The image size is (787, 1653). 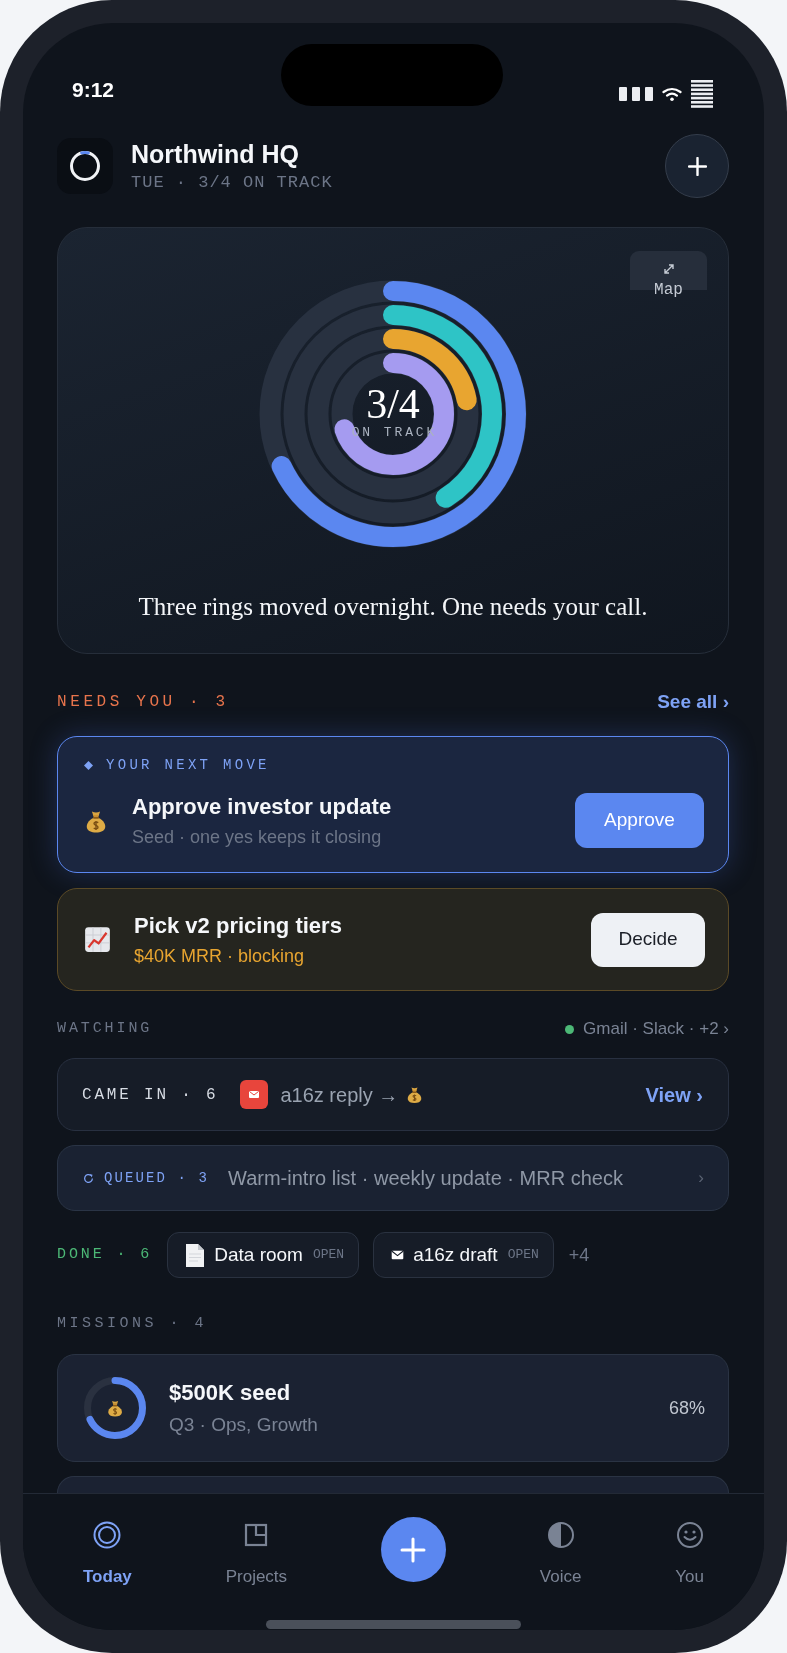 What do you see at coordinates (195, 1255) in the screenshot?
I see `document-icon` at bounding box center [195, 1255].